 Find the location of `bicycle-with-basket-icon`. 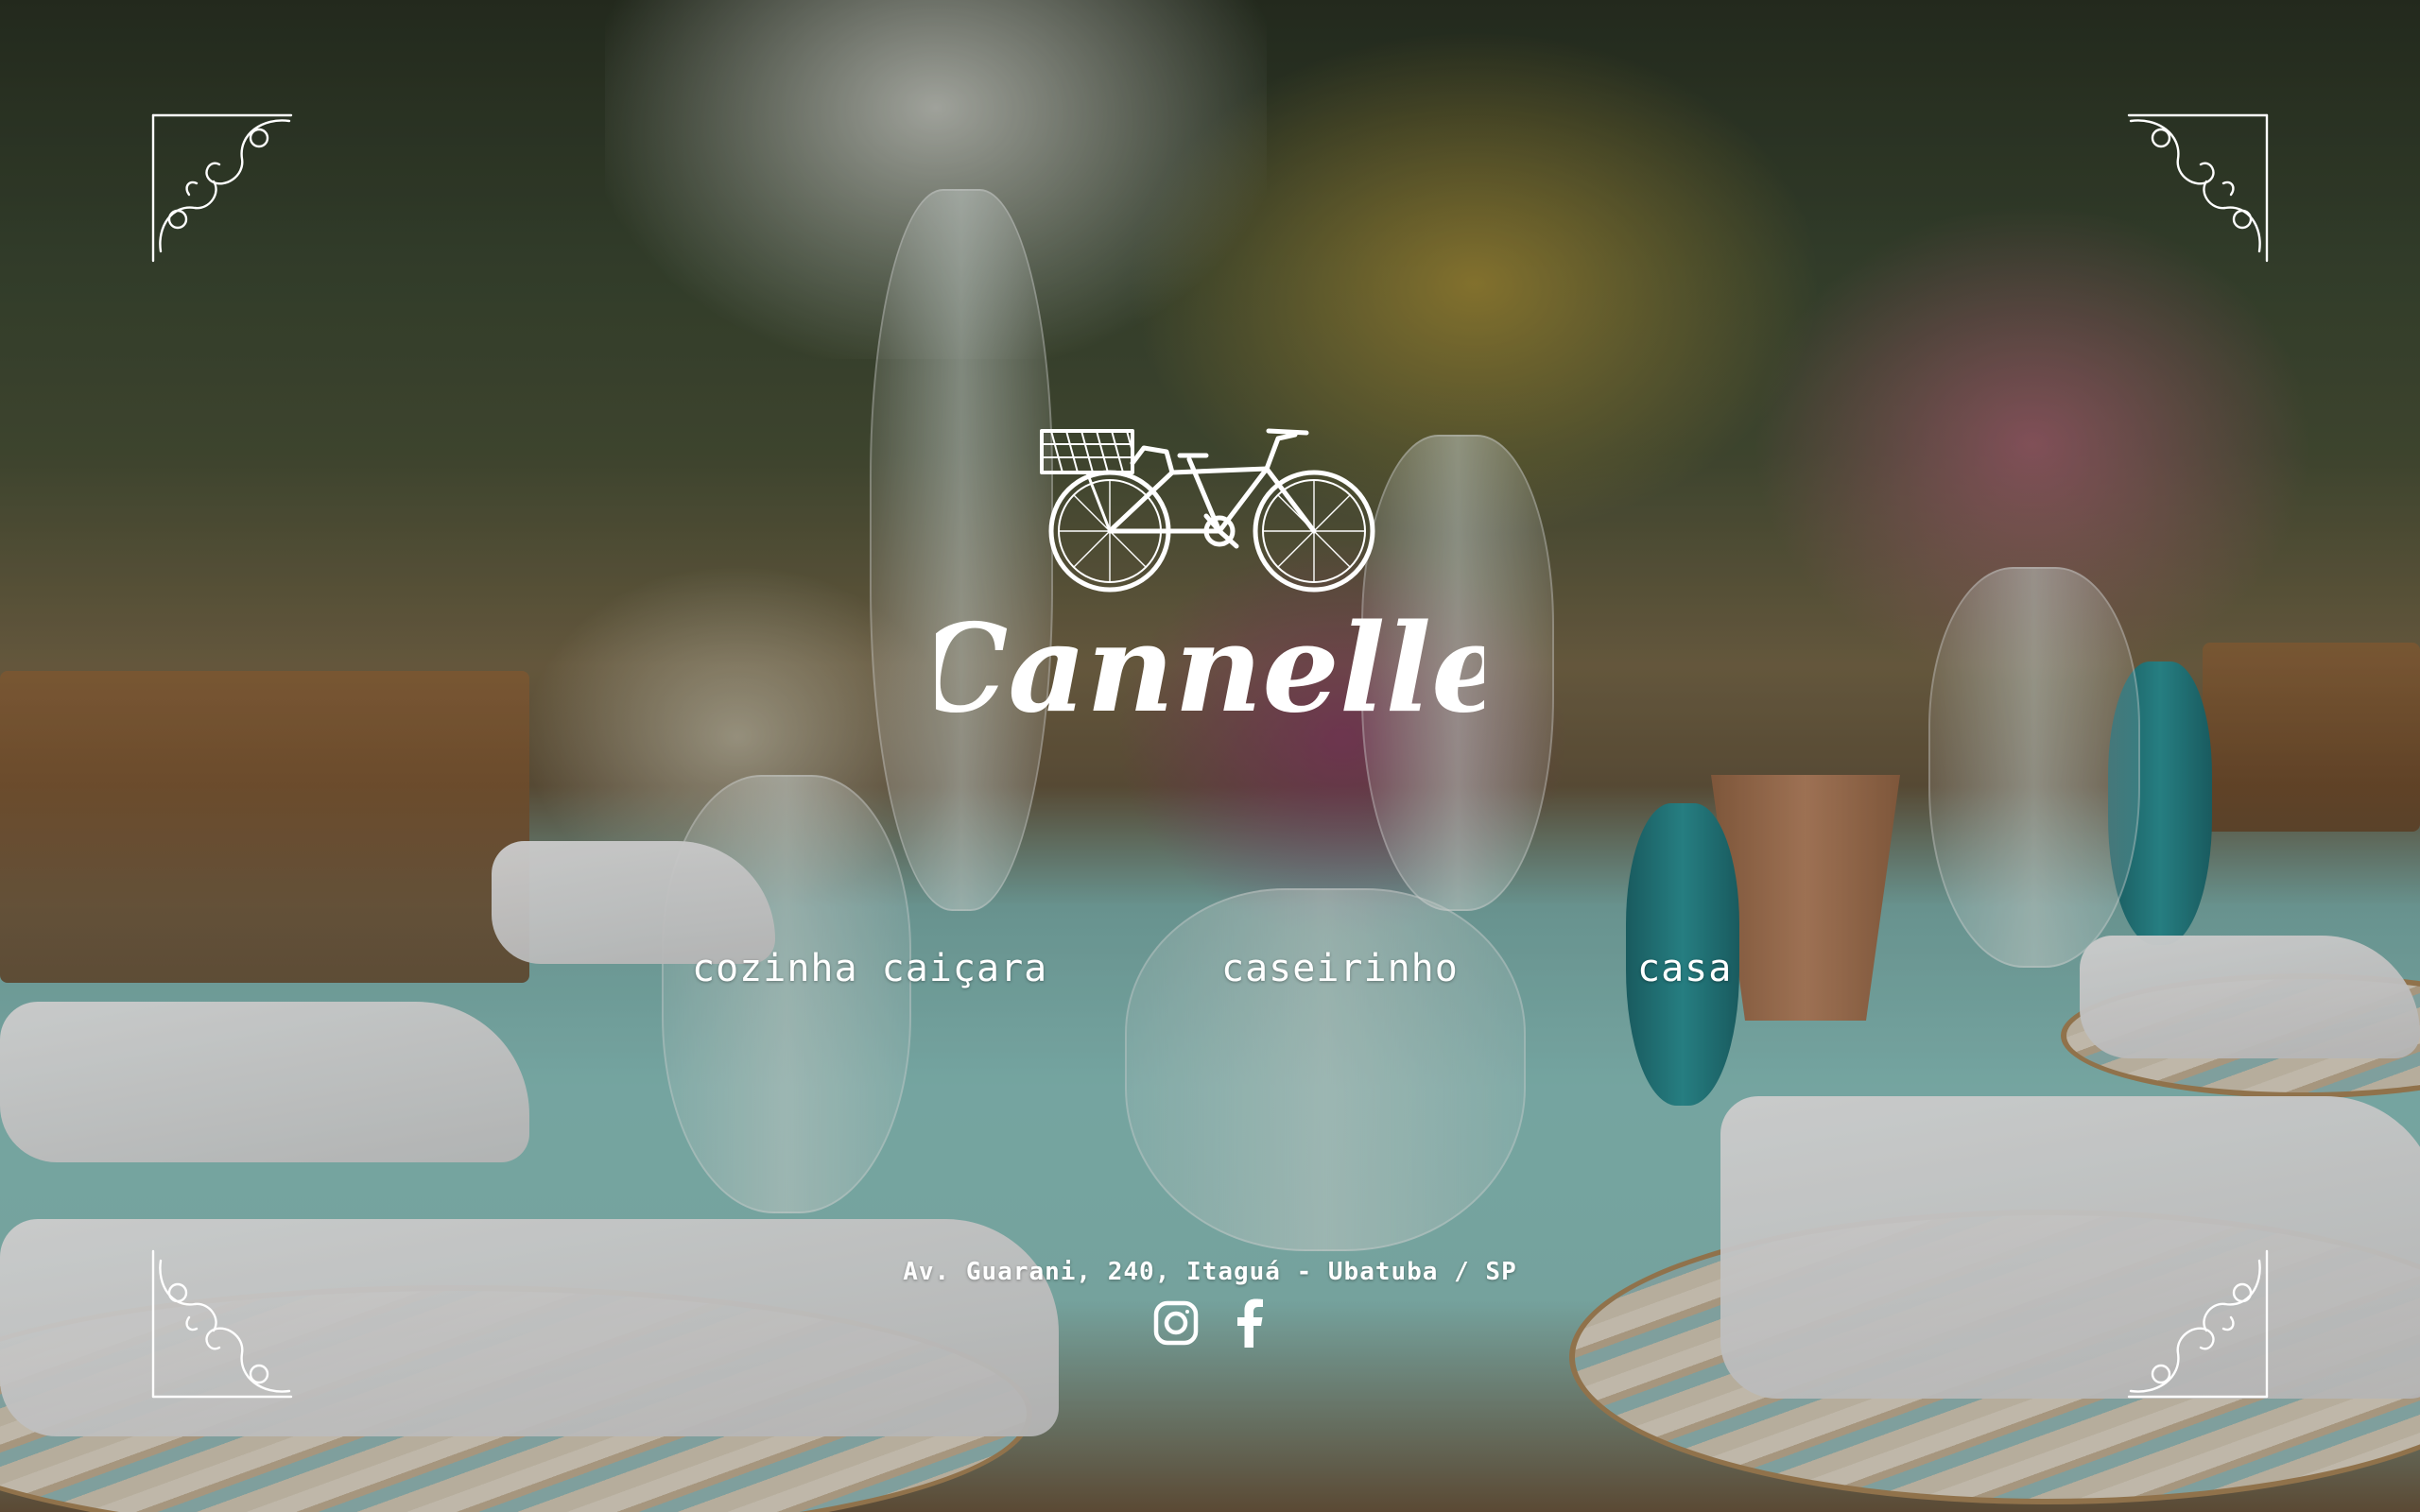

bicycle-with-basket-icon is located at coordinates (1207, 510).